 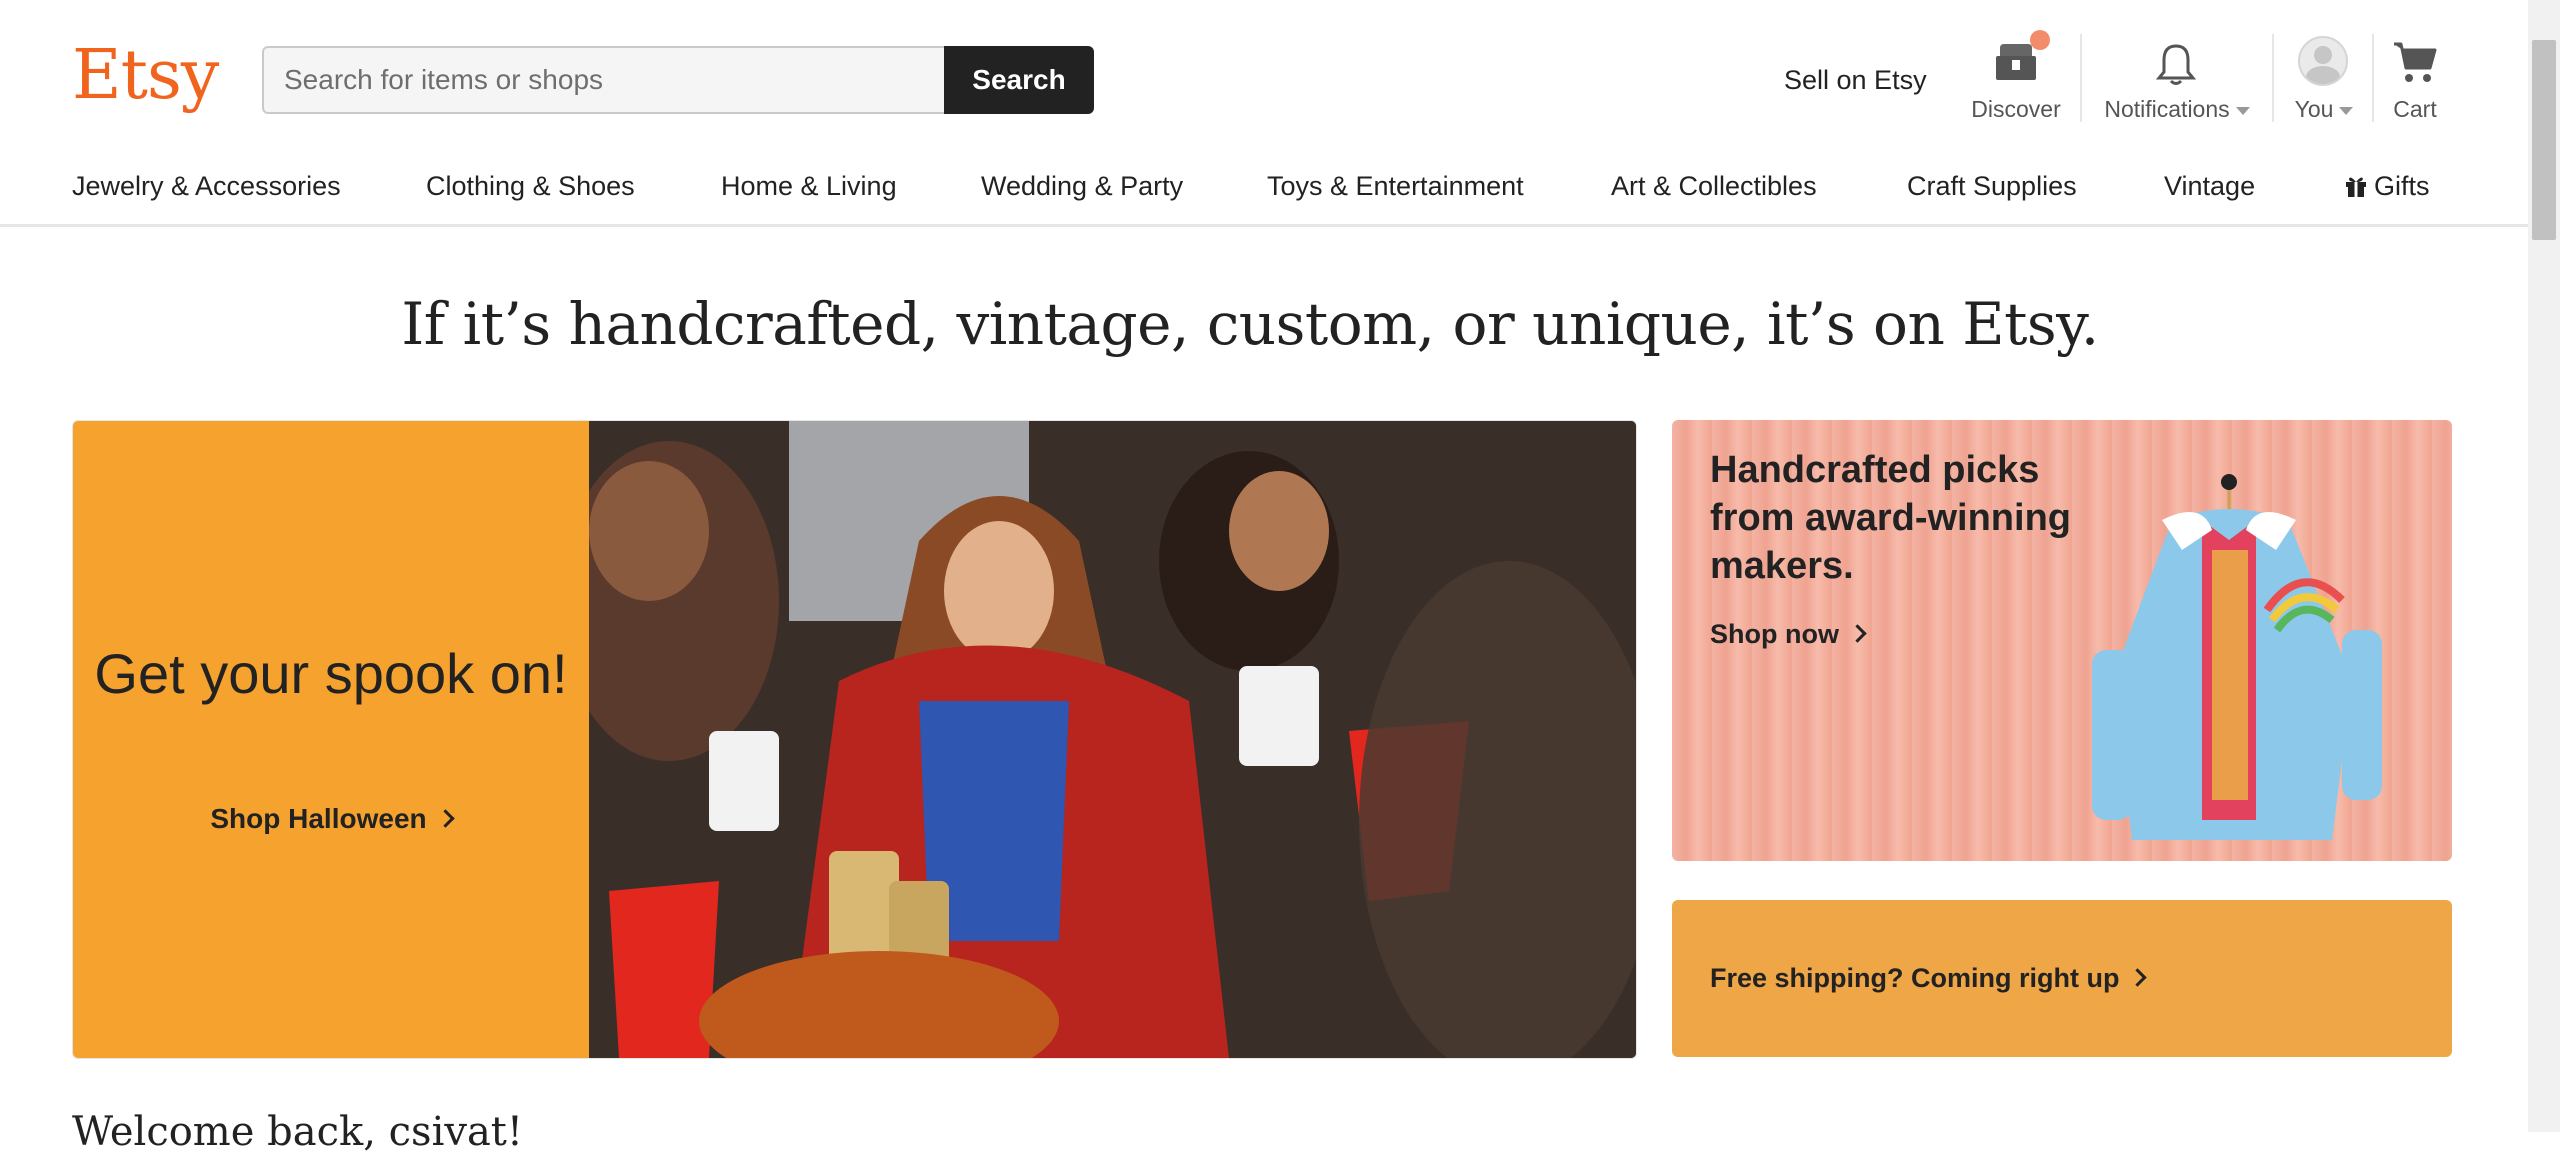 I want to click on free-shipping-link: Free shipping? Coming right up, so click(x=1929, y=978).